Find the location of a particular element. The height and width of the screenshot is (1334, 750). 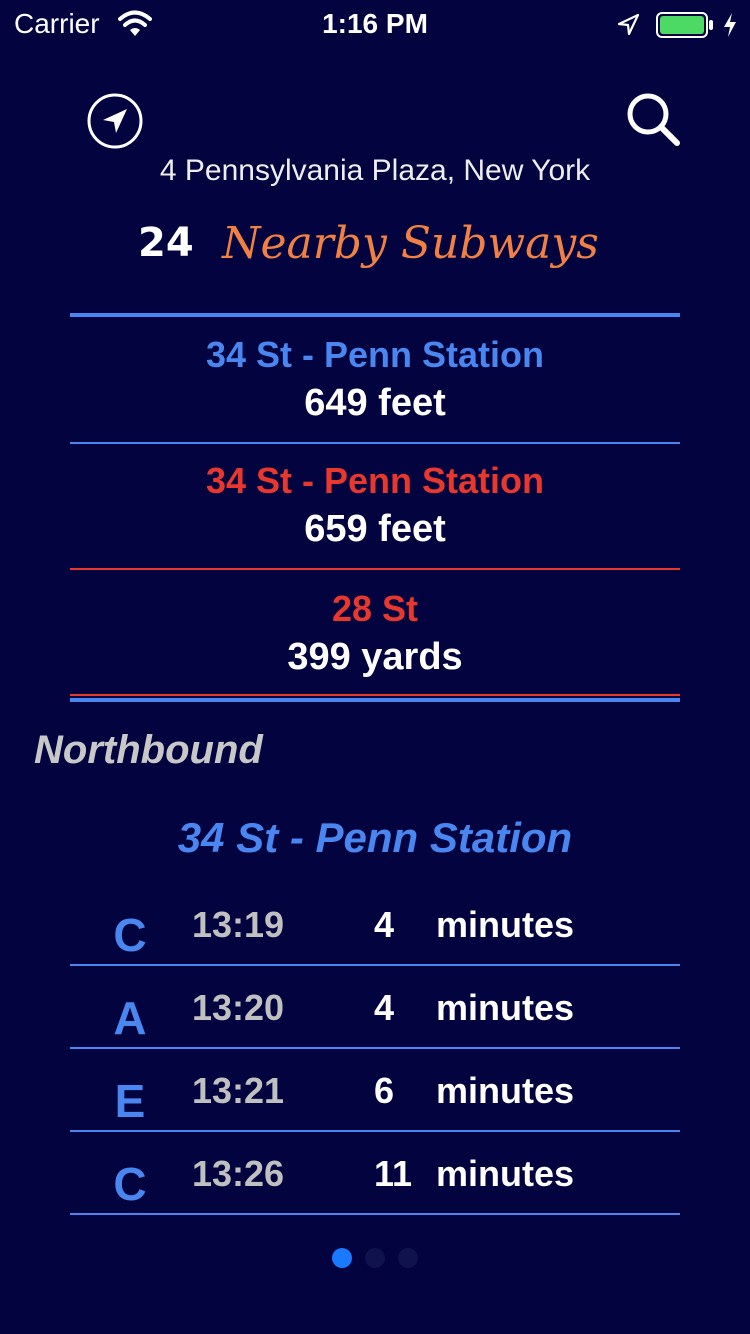

row-divider is located at coordinates (375, 1214).